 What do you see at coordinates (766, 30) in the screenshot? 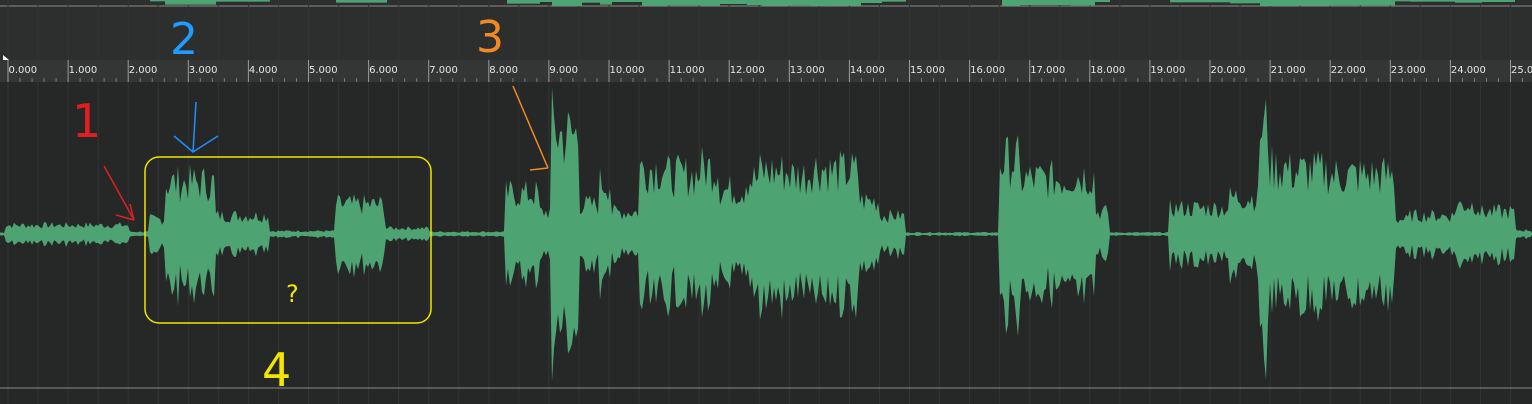
I see `overview-strip: 2 3` at bounding box center [766, 30].